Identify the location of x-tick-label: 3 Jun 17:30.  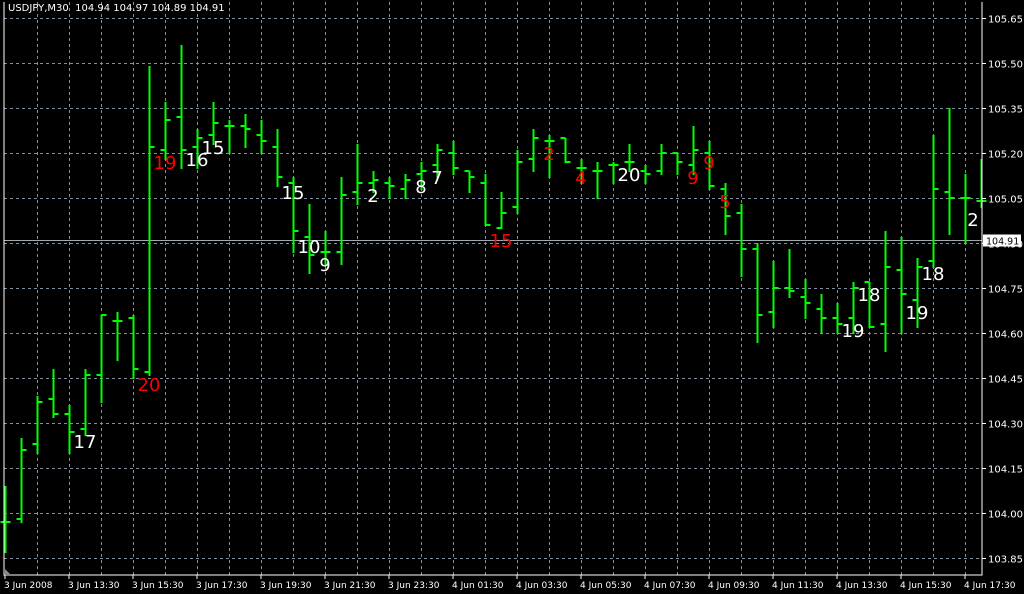
(222, 586).